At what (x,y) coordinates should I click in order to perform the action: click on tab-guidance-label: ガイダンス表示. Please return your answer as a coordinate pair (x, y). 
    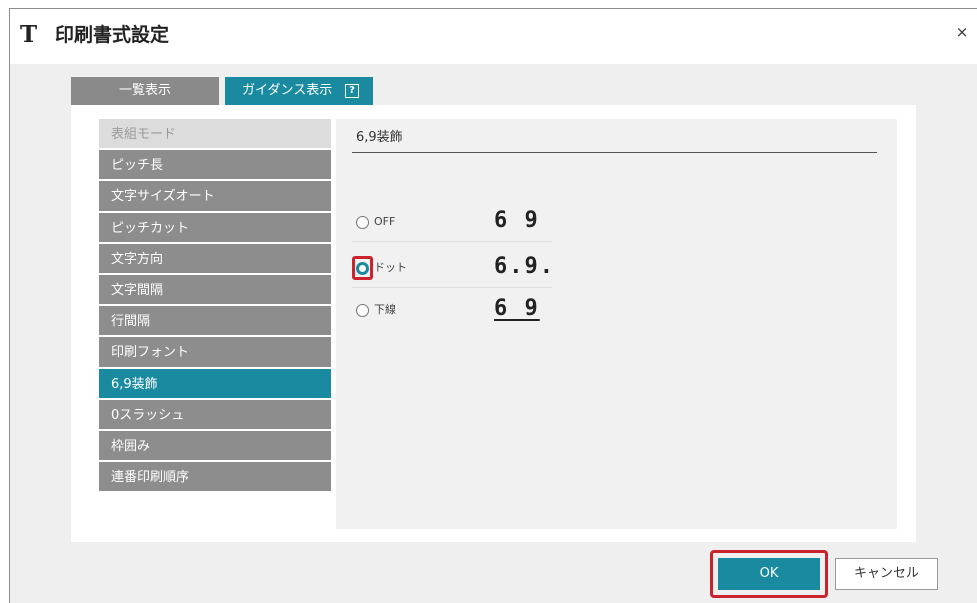
    Looking at the image, I should click on (287, 90).